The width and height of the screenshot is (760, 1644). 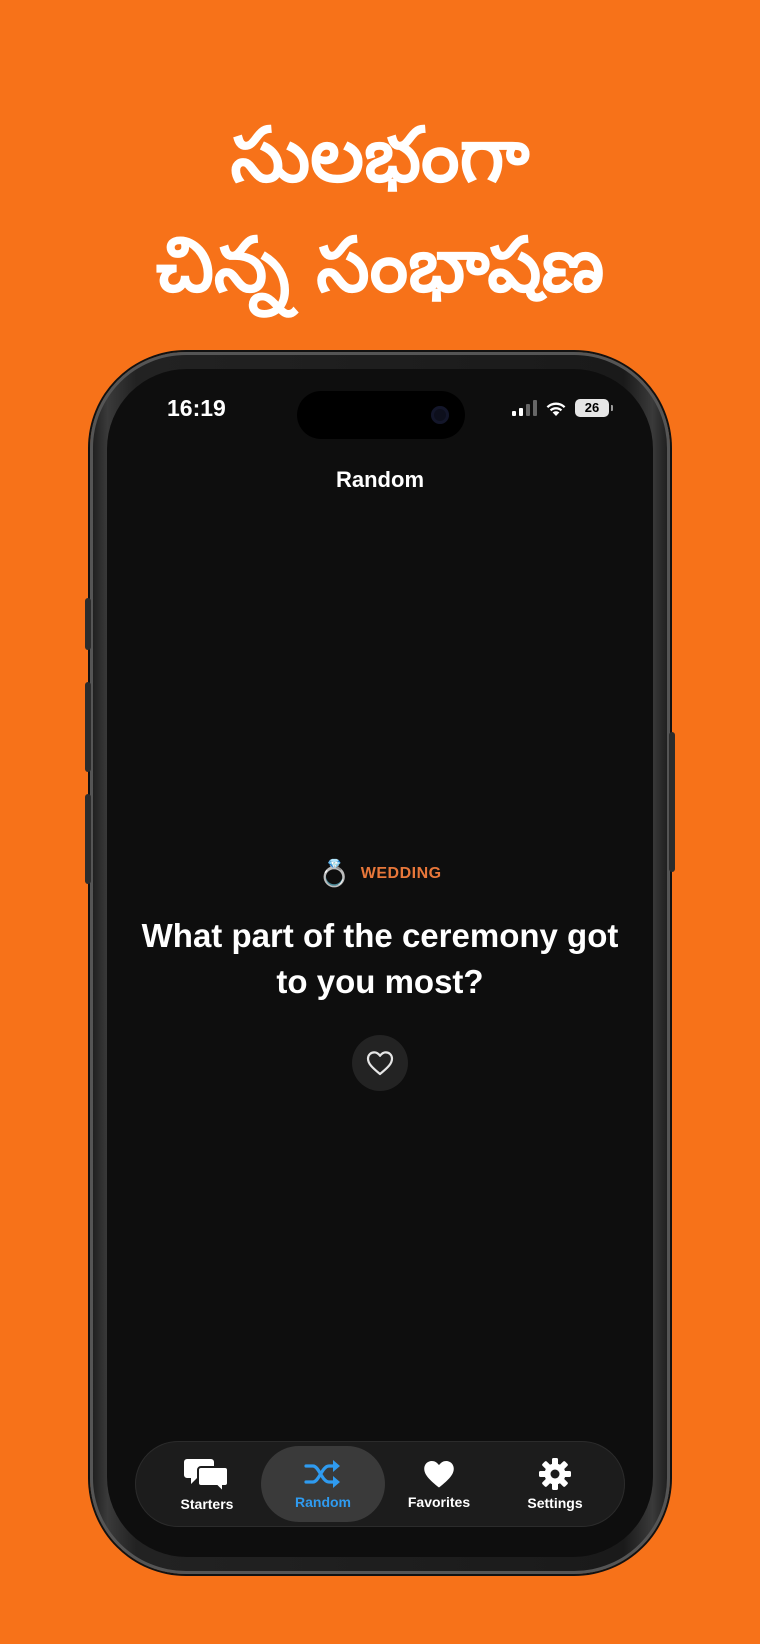 I want to click on status-time: 16:19, so click(x=196, y=408).